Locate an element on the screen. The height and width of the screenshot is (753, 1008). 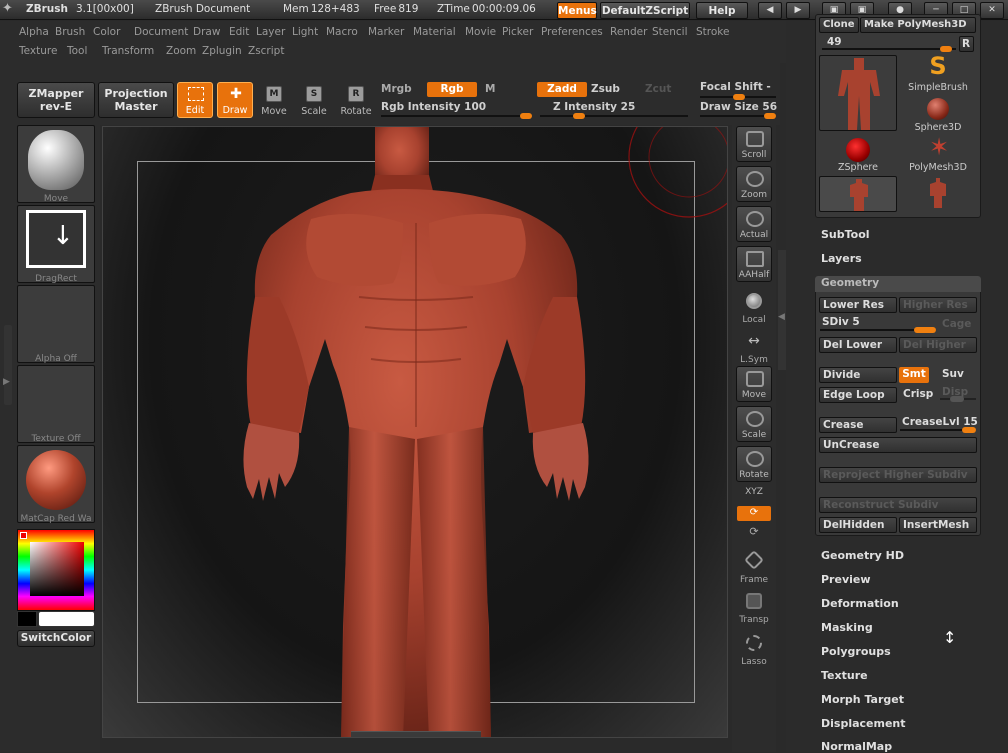
menu-light: Light is located at coordinates (305, 32).